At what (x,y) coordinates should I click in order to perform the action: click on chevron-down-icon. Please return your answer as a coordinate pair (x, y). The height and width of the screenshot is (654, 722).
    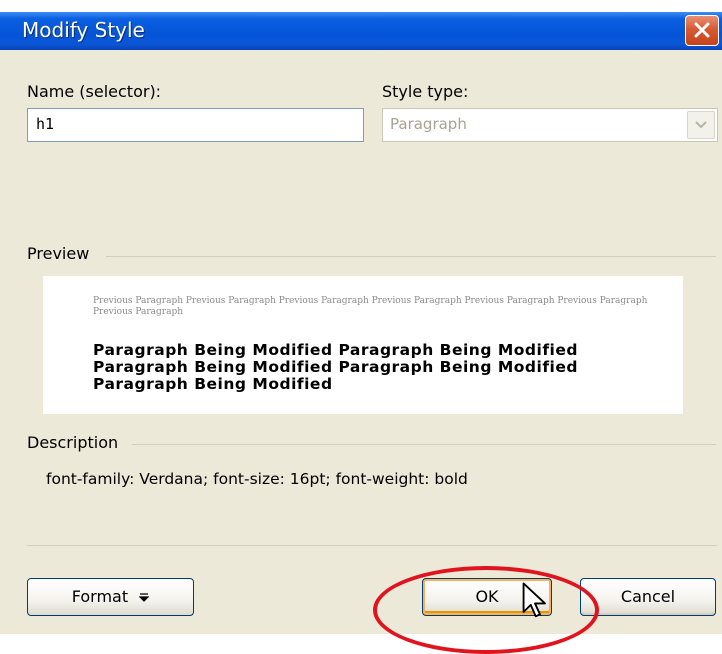
    Looking at the image, I should click on (701, 125).